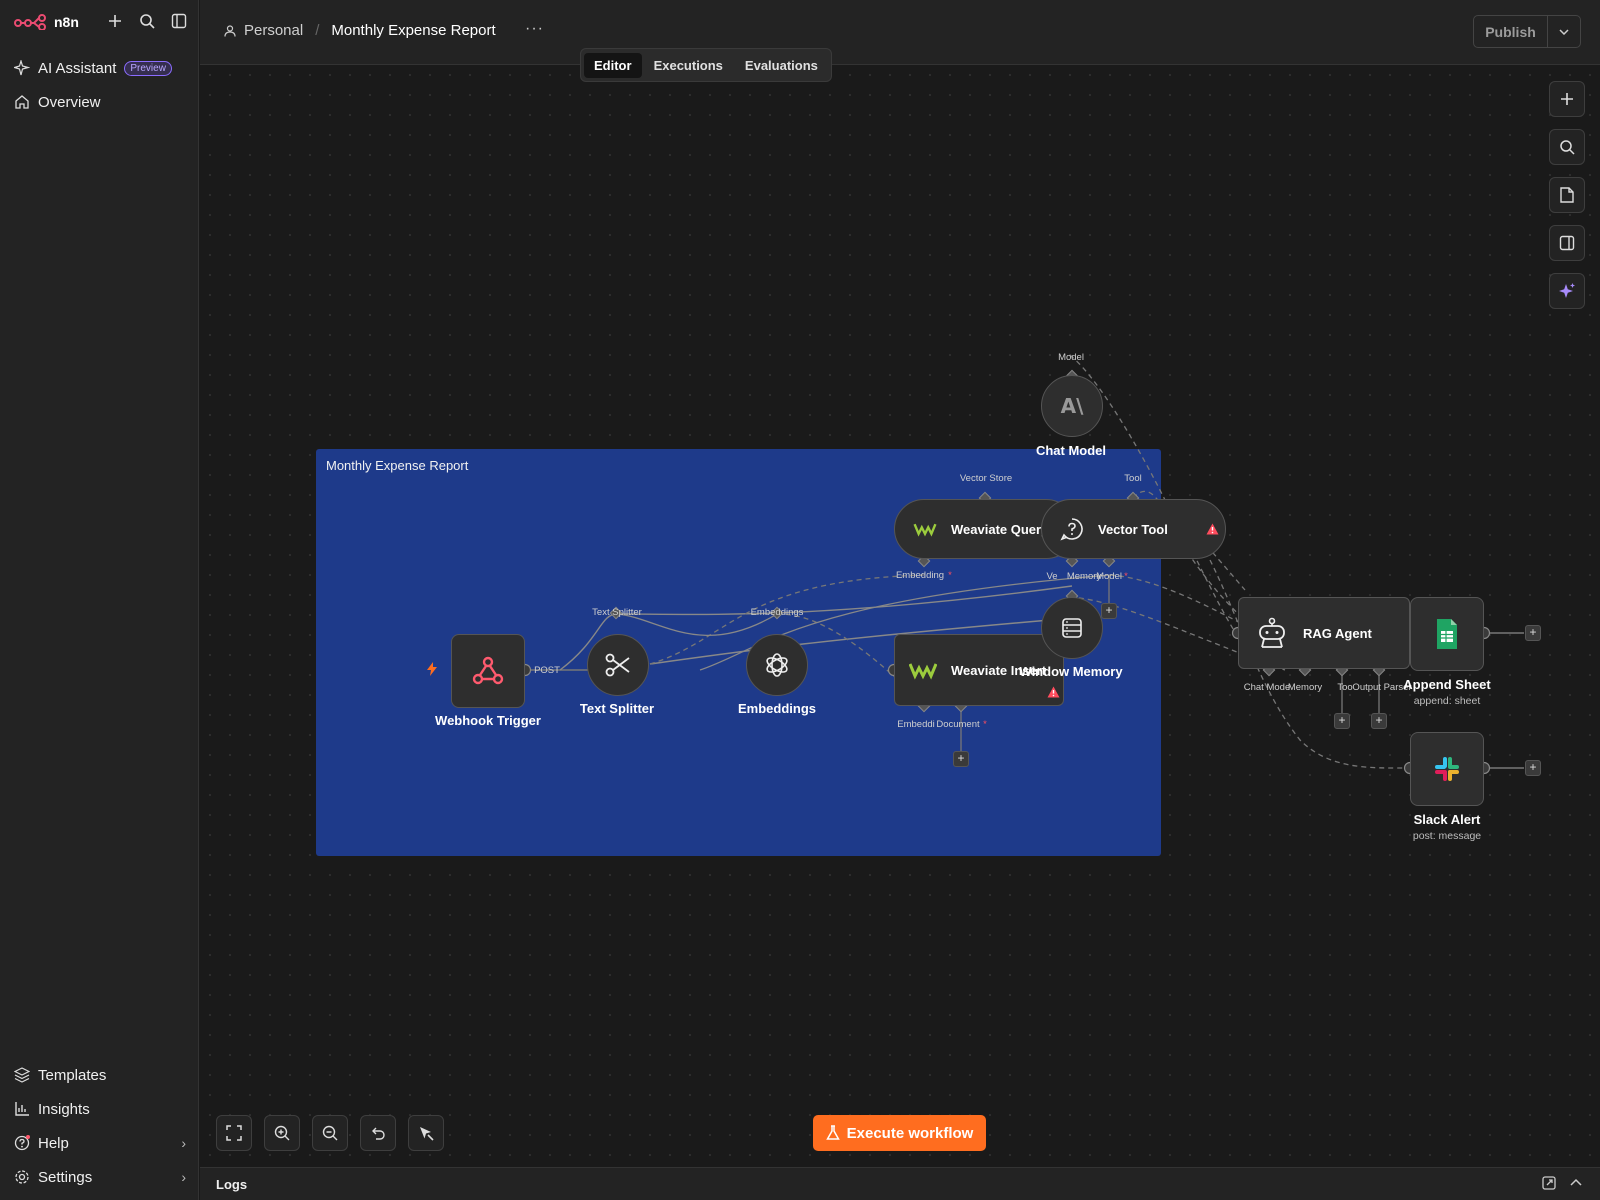 This screenshot has height=1200, width=1600. Describe the element at coordinates (69, 102) in the screenshot. I see `sidebar-item-label: Overview` at that location.